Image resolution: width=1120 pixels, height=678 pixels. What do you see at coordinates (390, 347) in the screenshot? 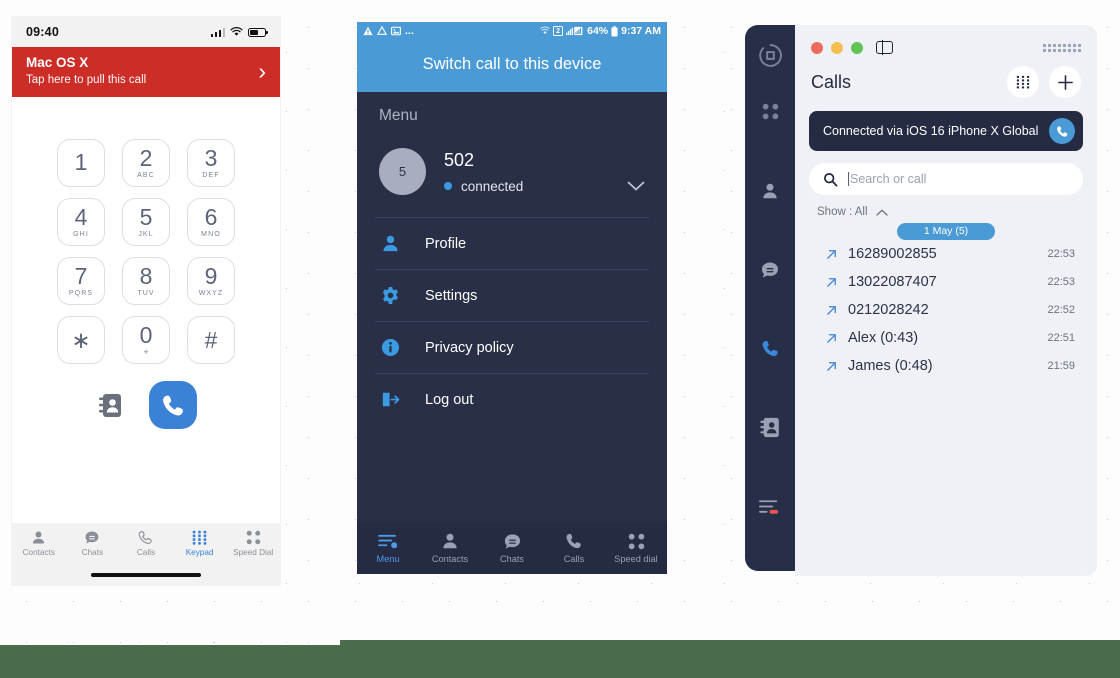
I see `info-icon` at bounding box center [390, 347].